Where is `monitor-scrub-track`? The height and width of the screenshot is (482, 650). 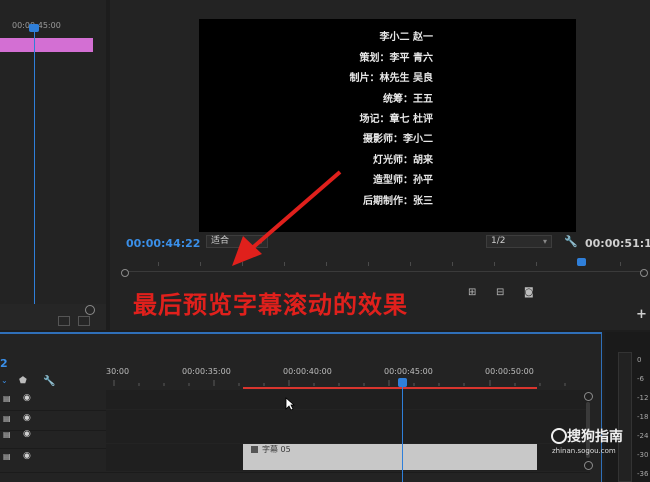
monitor-scrub-track is located at coordinates (385, 271).